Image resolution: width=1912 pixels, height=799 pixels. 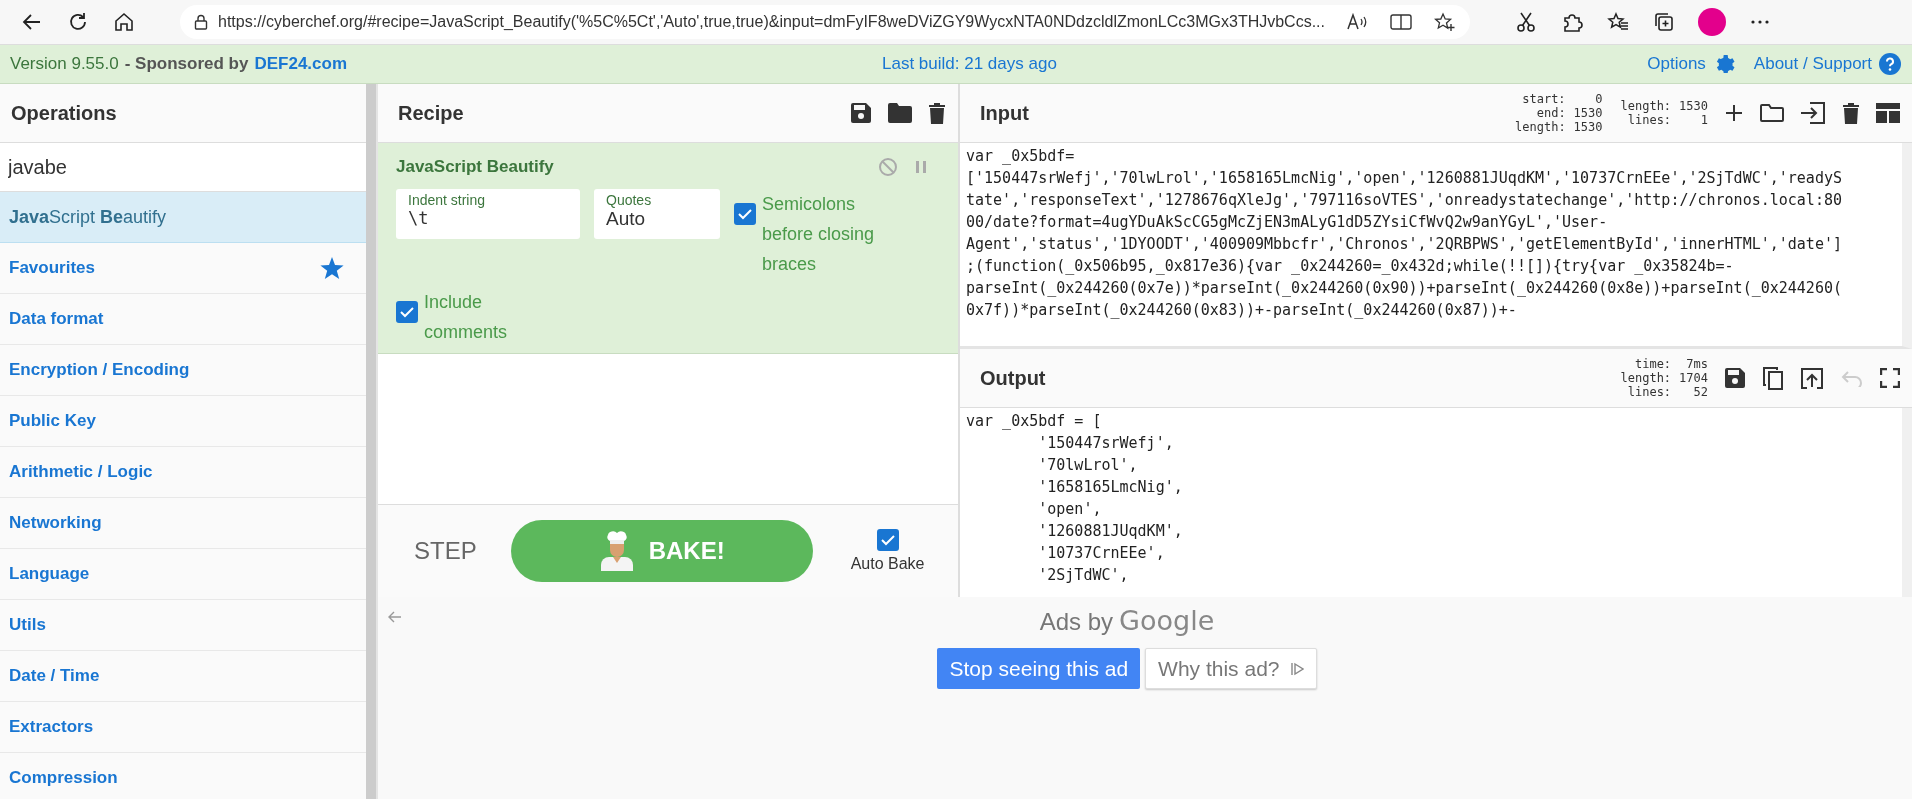 What do you see at coordinates (1700, 392) in the screenshot?
I see `stat-value: 52` at bounding box center [1700, 392].